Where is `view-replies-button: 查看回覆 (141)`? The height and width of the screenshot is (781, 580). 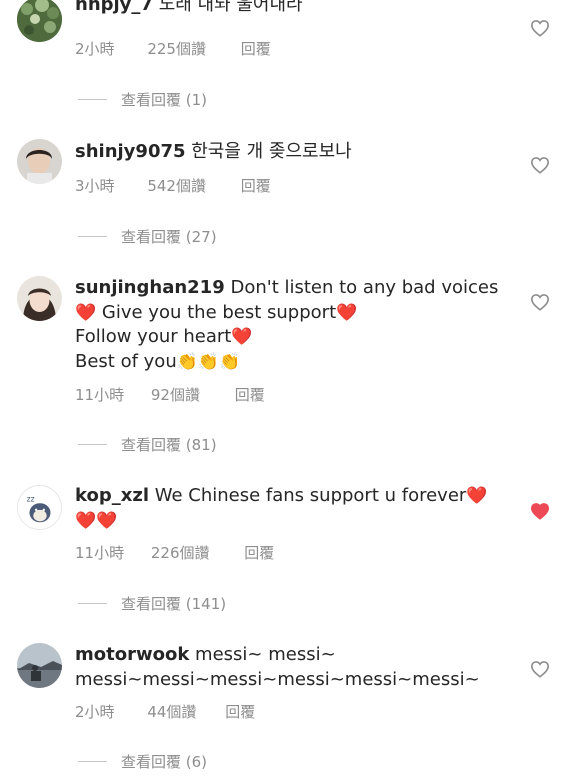 view-replies-button: 查看回覆 (141) is located at coordinates (152, 603).